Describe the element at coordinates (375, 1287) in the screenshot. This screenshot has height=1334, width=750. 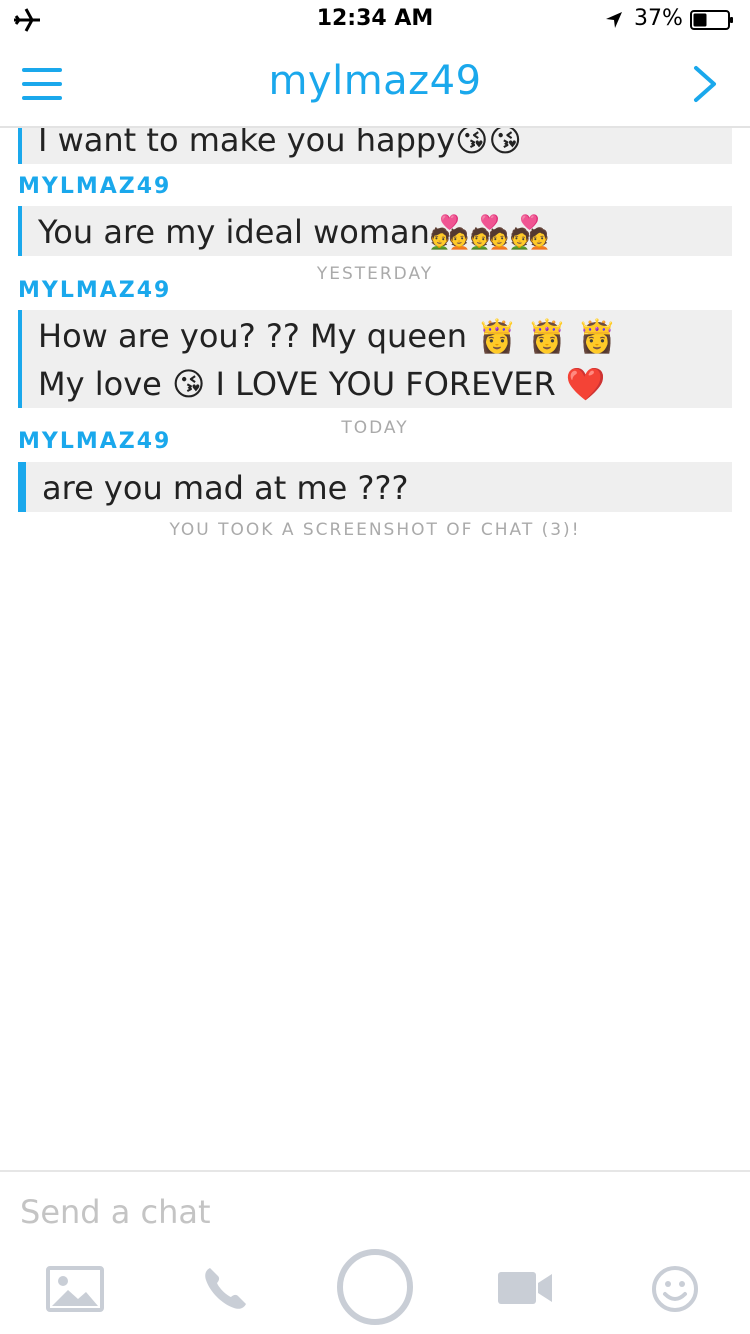
I see `capture-button` at that location.